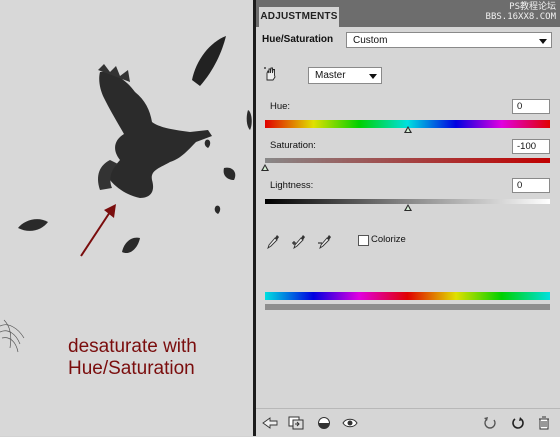 Image resolution: width=560 pixels, height=437 pixels. Describe the element at coordinates (370, 40) in the screenshot. I see `preset-value: Custom` at that location.